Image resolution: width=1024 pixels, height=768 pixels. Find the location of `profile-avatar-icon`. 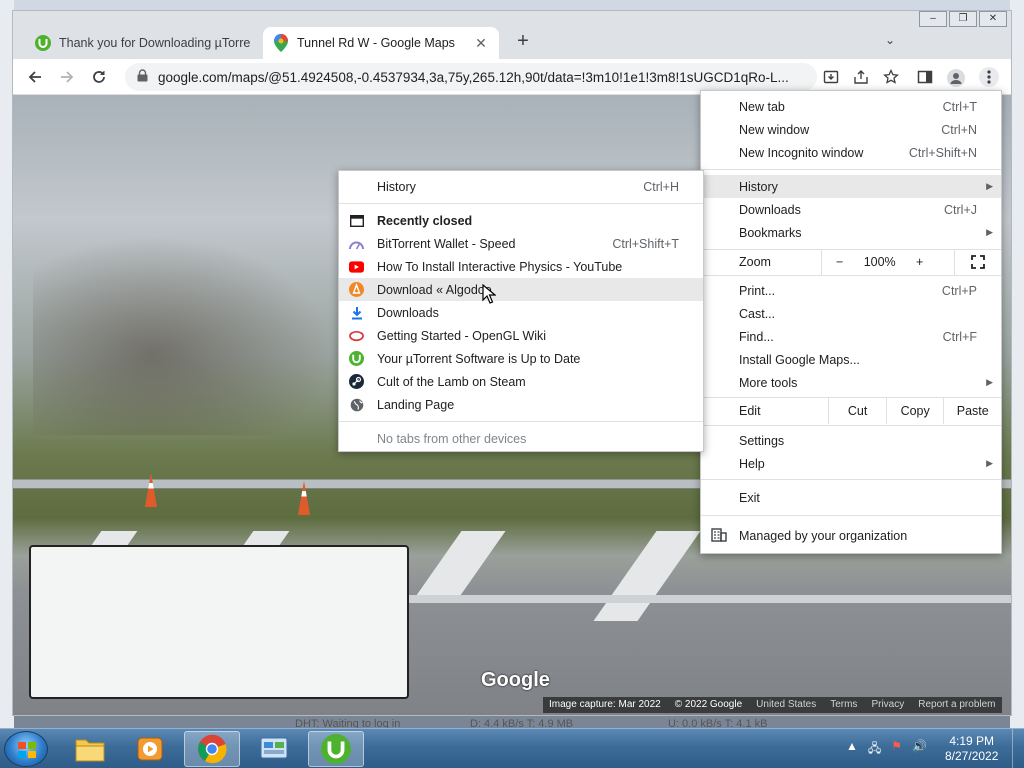

profile-avatar-icon is located at coordinates (956, 79).